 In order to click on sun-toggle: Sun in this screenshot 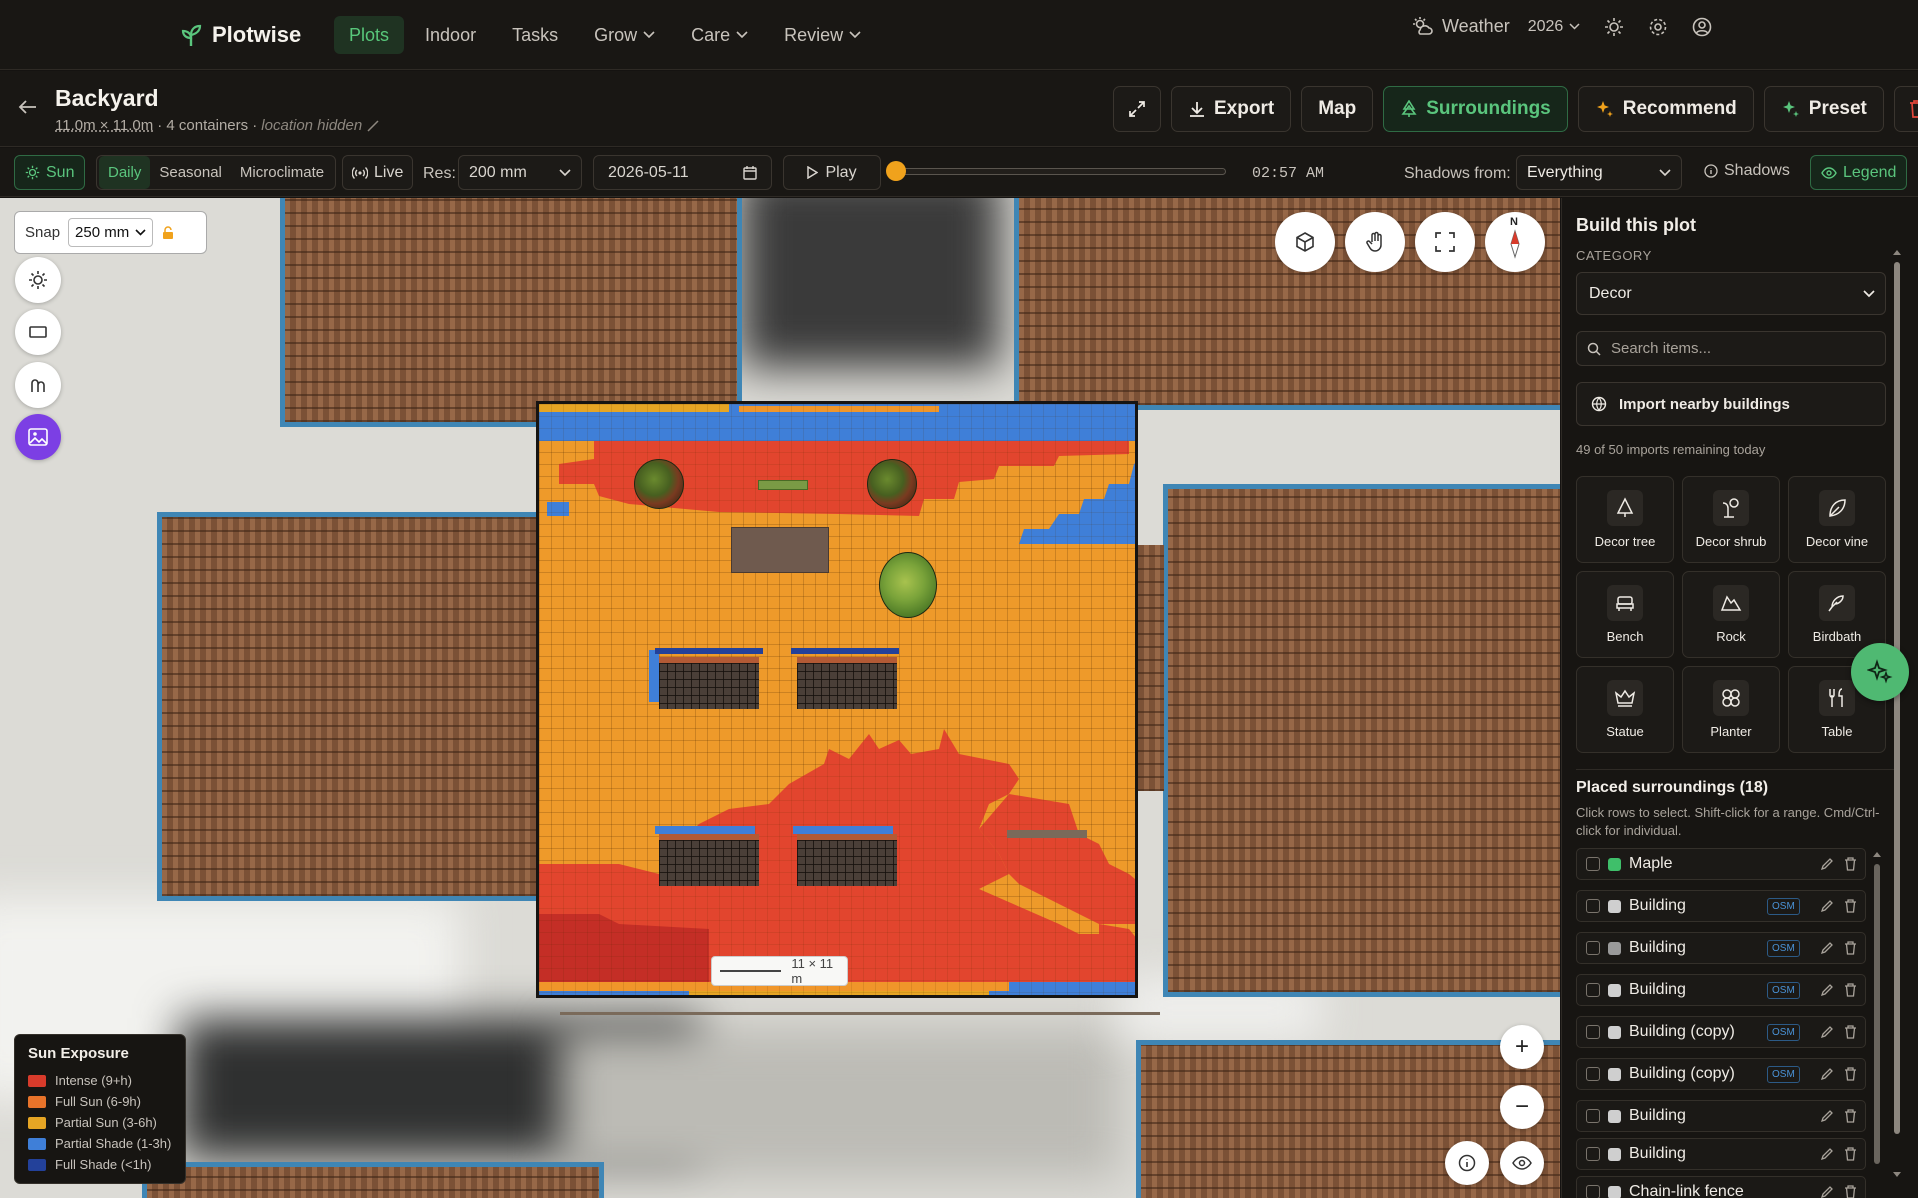, I will do `click(50, 172)`.